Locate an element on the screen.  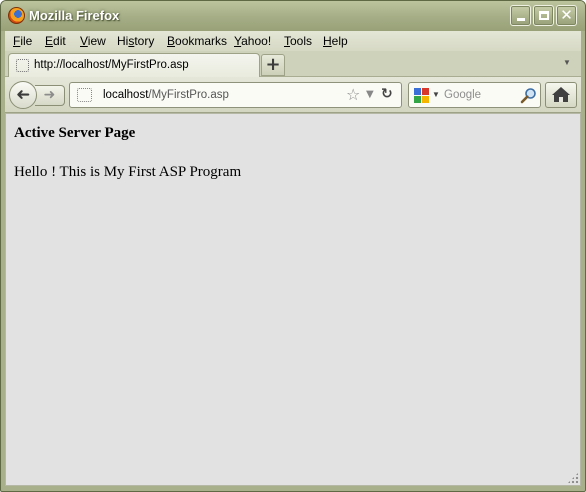
home-icon is located at coordinates (561, 94).